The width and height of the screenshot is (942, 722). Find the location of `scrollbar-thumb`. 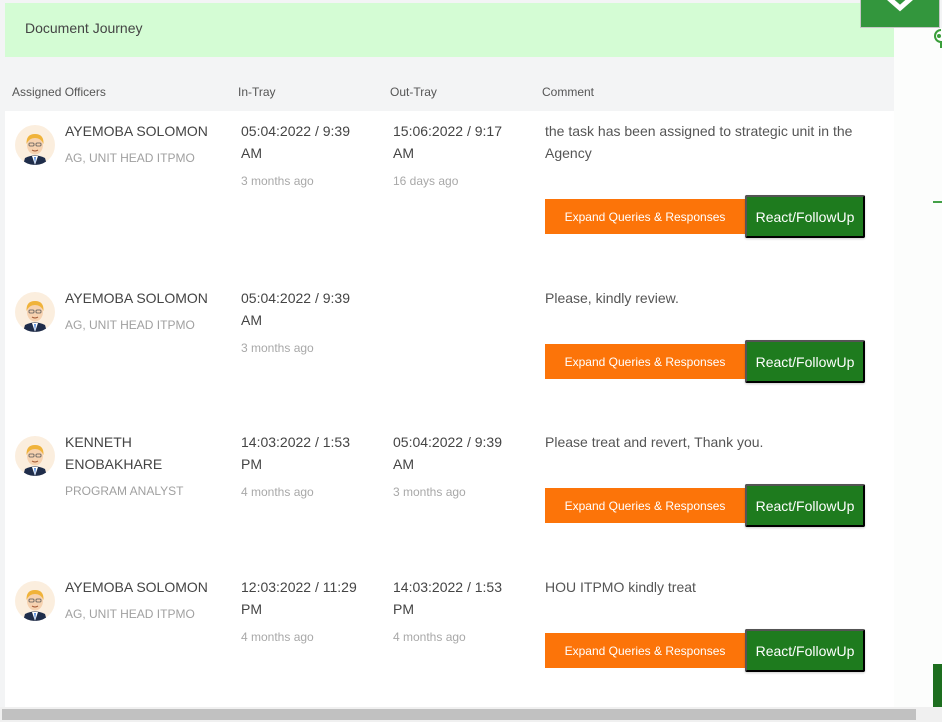

scrollbar-thumb is located at coordinates (459, 714).